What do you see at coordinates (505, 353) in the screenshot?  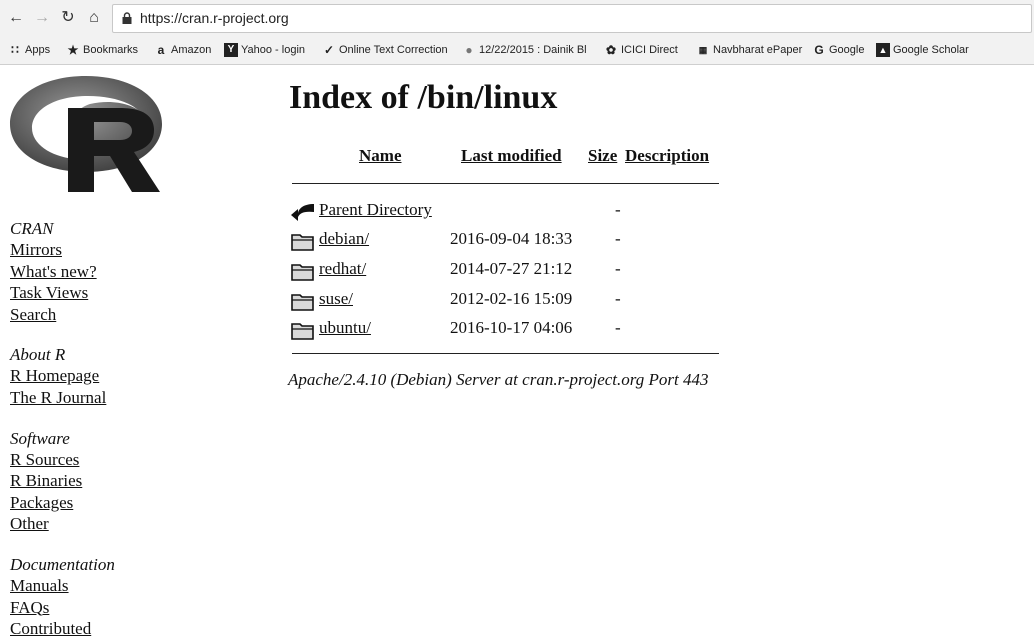 I see `table-divider-bottom` at bounding box center [505, 353].